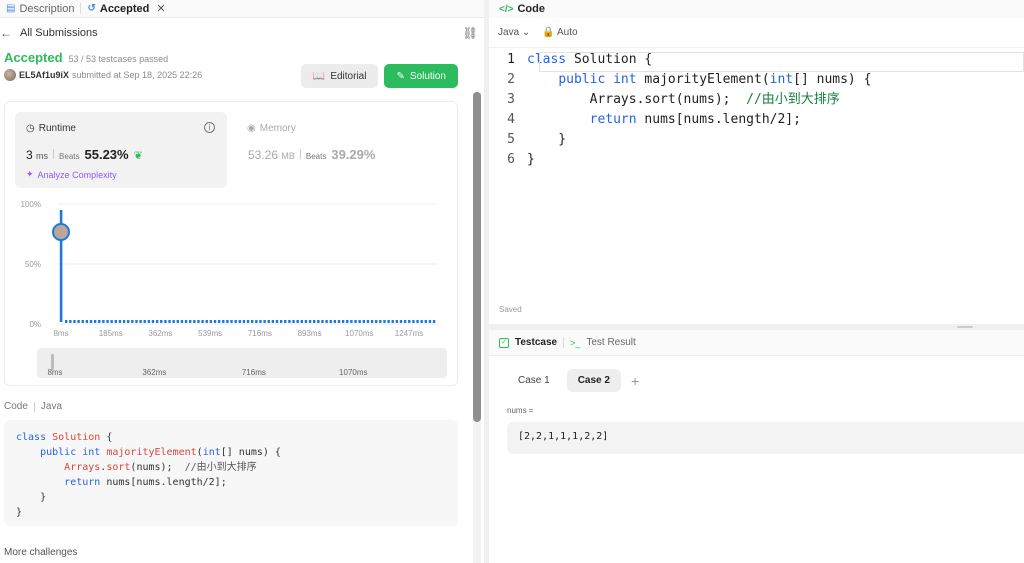  Describe the element at coordinates (421, 76) in the screenshot. I see `solution-button: ✎ Solution` at that location.